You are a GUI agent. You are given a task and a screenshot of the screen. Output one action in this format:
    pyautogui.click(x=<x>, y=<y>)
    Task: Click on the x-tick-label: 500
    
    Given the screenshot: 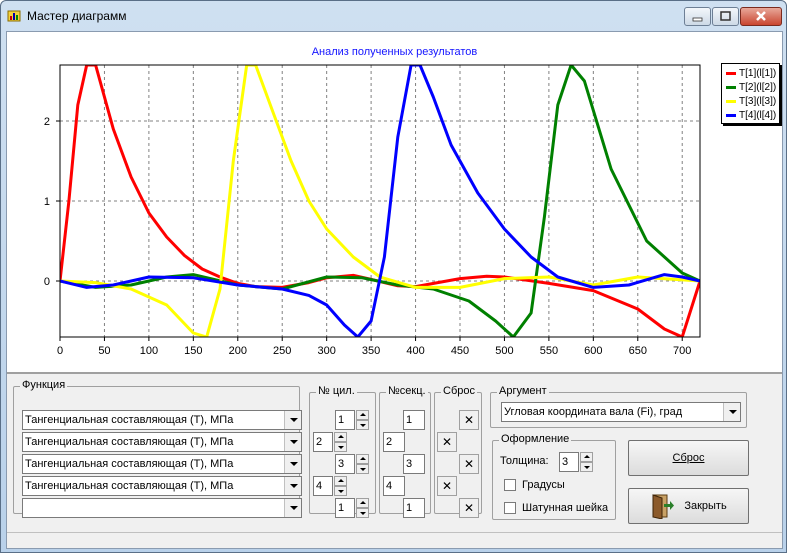 What is the action you would take?
    pyautogui.click(x=504, y=351)
    